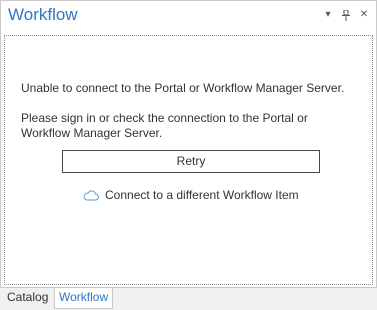 This screenshot has height=310, width=377. Describe the element at coordinates (191, 161) in the screenshot. I see `retry-button: Retry` at that location.